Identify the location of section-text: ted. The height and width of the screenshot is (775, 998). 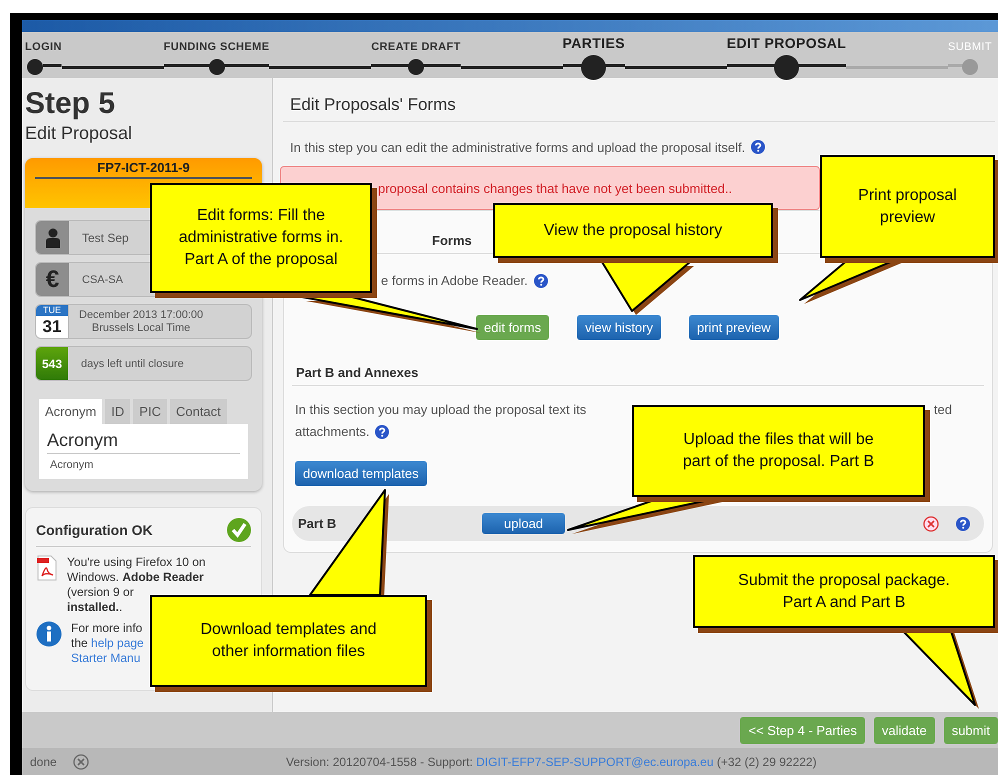
(943, 409).